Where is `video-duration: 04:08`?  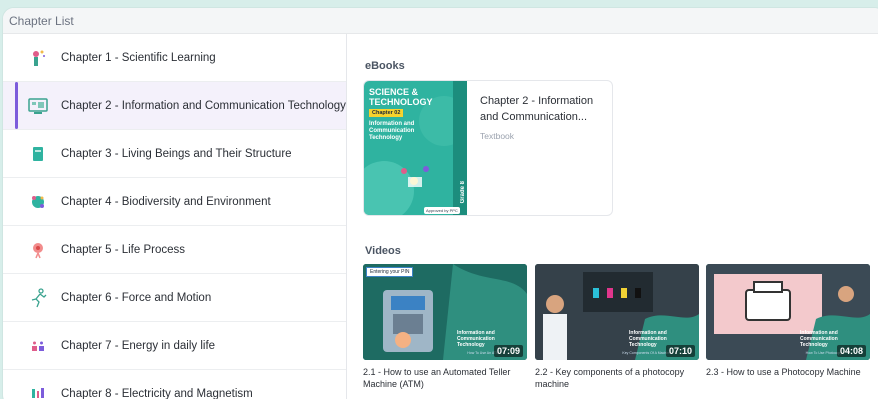 video-duration: 04:08 is located at coordinates (851, 351).